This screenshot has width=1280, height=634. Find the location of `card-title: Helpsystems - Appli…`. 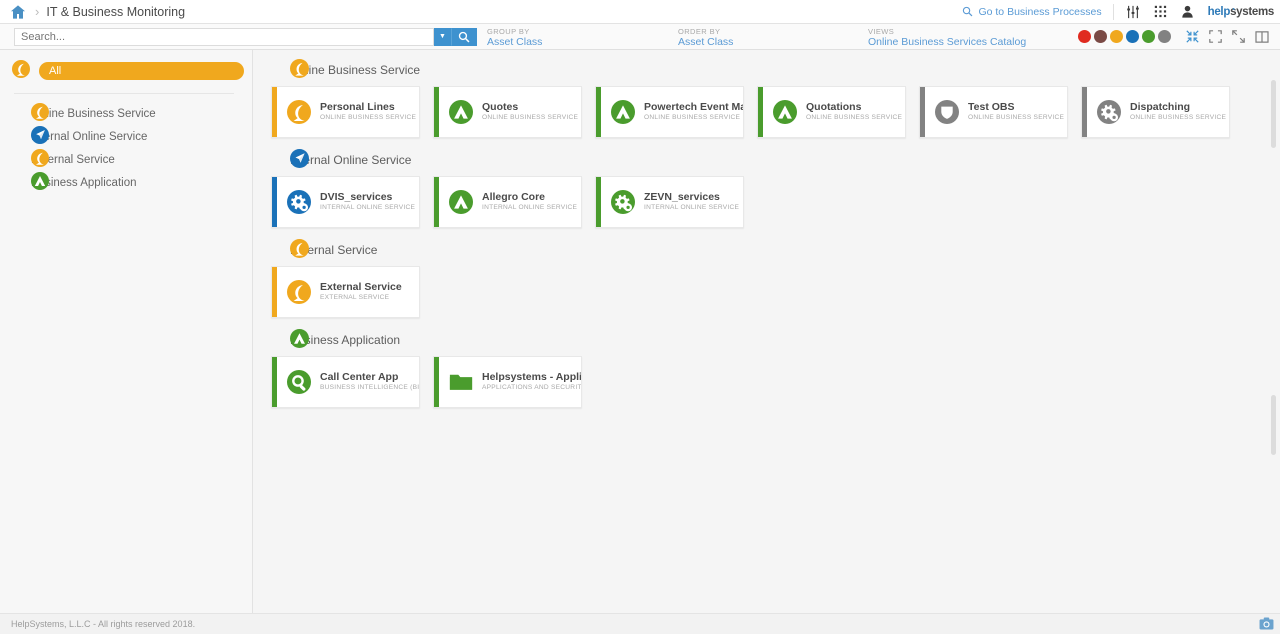

card-title: Helpsystems - Appli… is located at coordinates (531, 377).